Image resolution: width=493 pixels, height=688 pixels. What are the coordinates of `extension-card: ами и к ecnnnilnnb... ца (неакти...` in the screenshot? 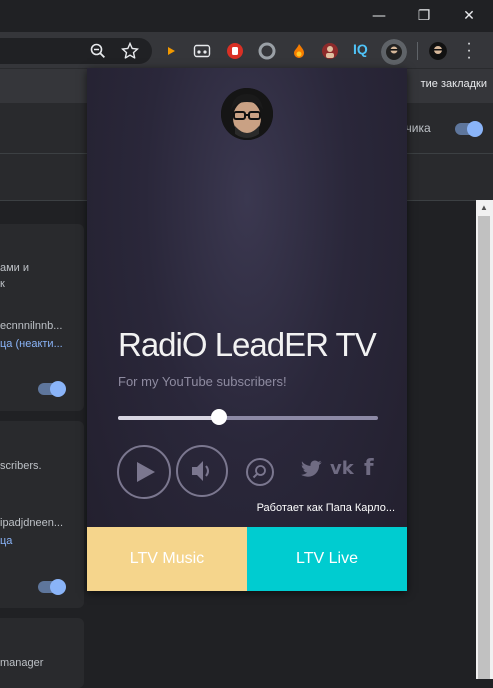 It's located at (42, 317).